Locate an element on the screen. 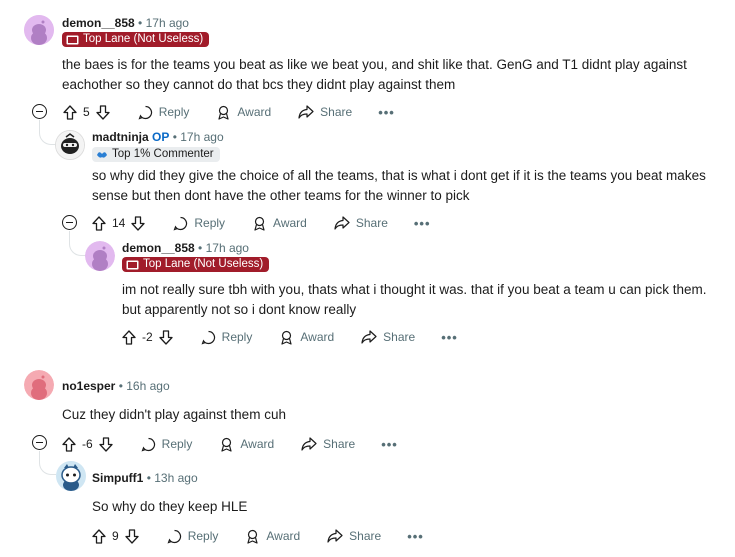 Image resolution: width=735 pixels, height=557 pixels. ninja-avatar-icon is located at coordinates (70, 145).